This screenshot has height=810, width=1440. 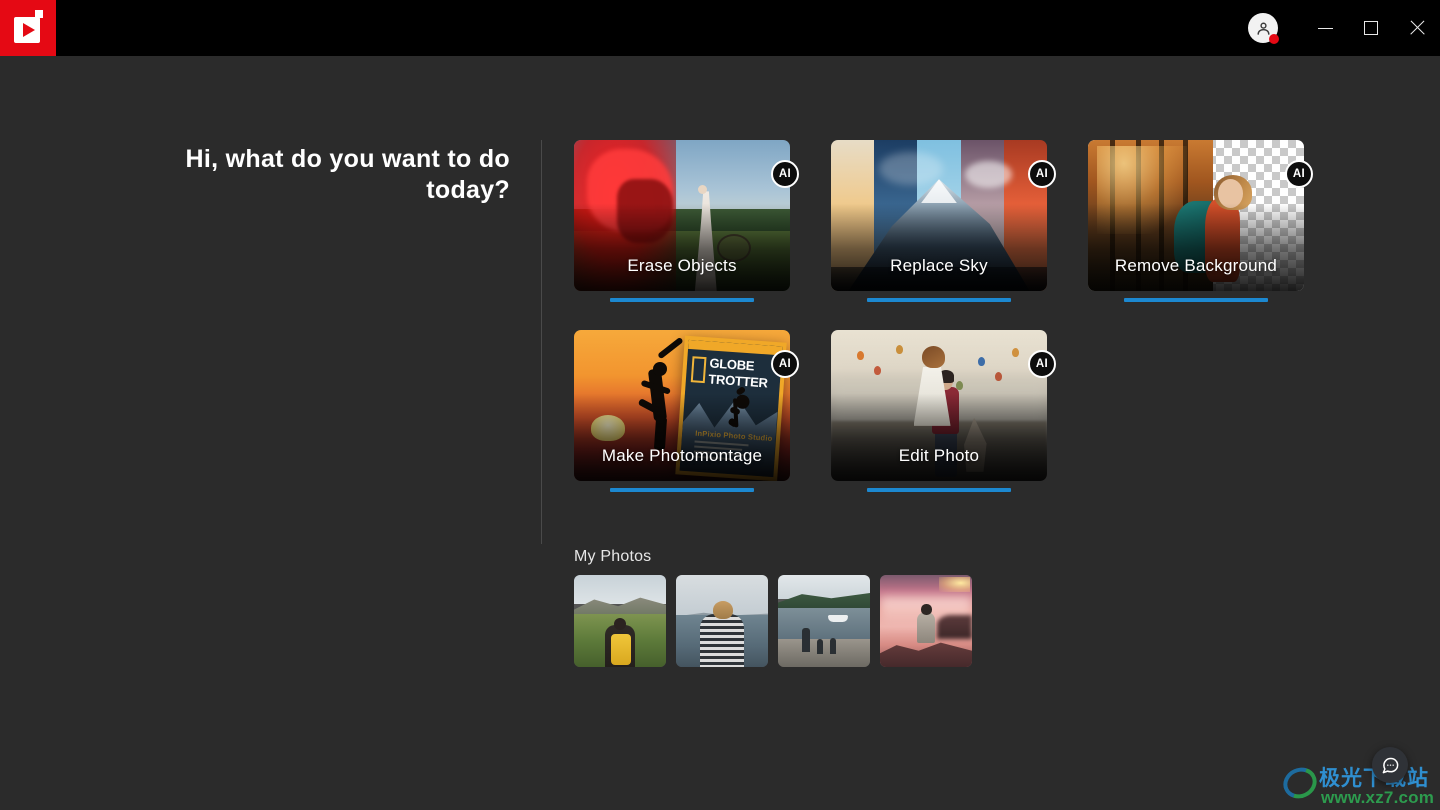 I want to click on feature-card-label: Remove Background, so click(x=1196, y=265).